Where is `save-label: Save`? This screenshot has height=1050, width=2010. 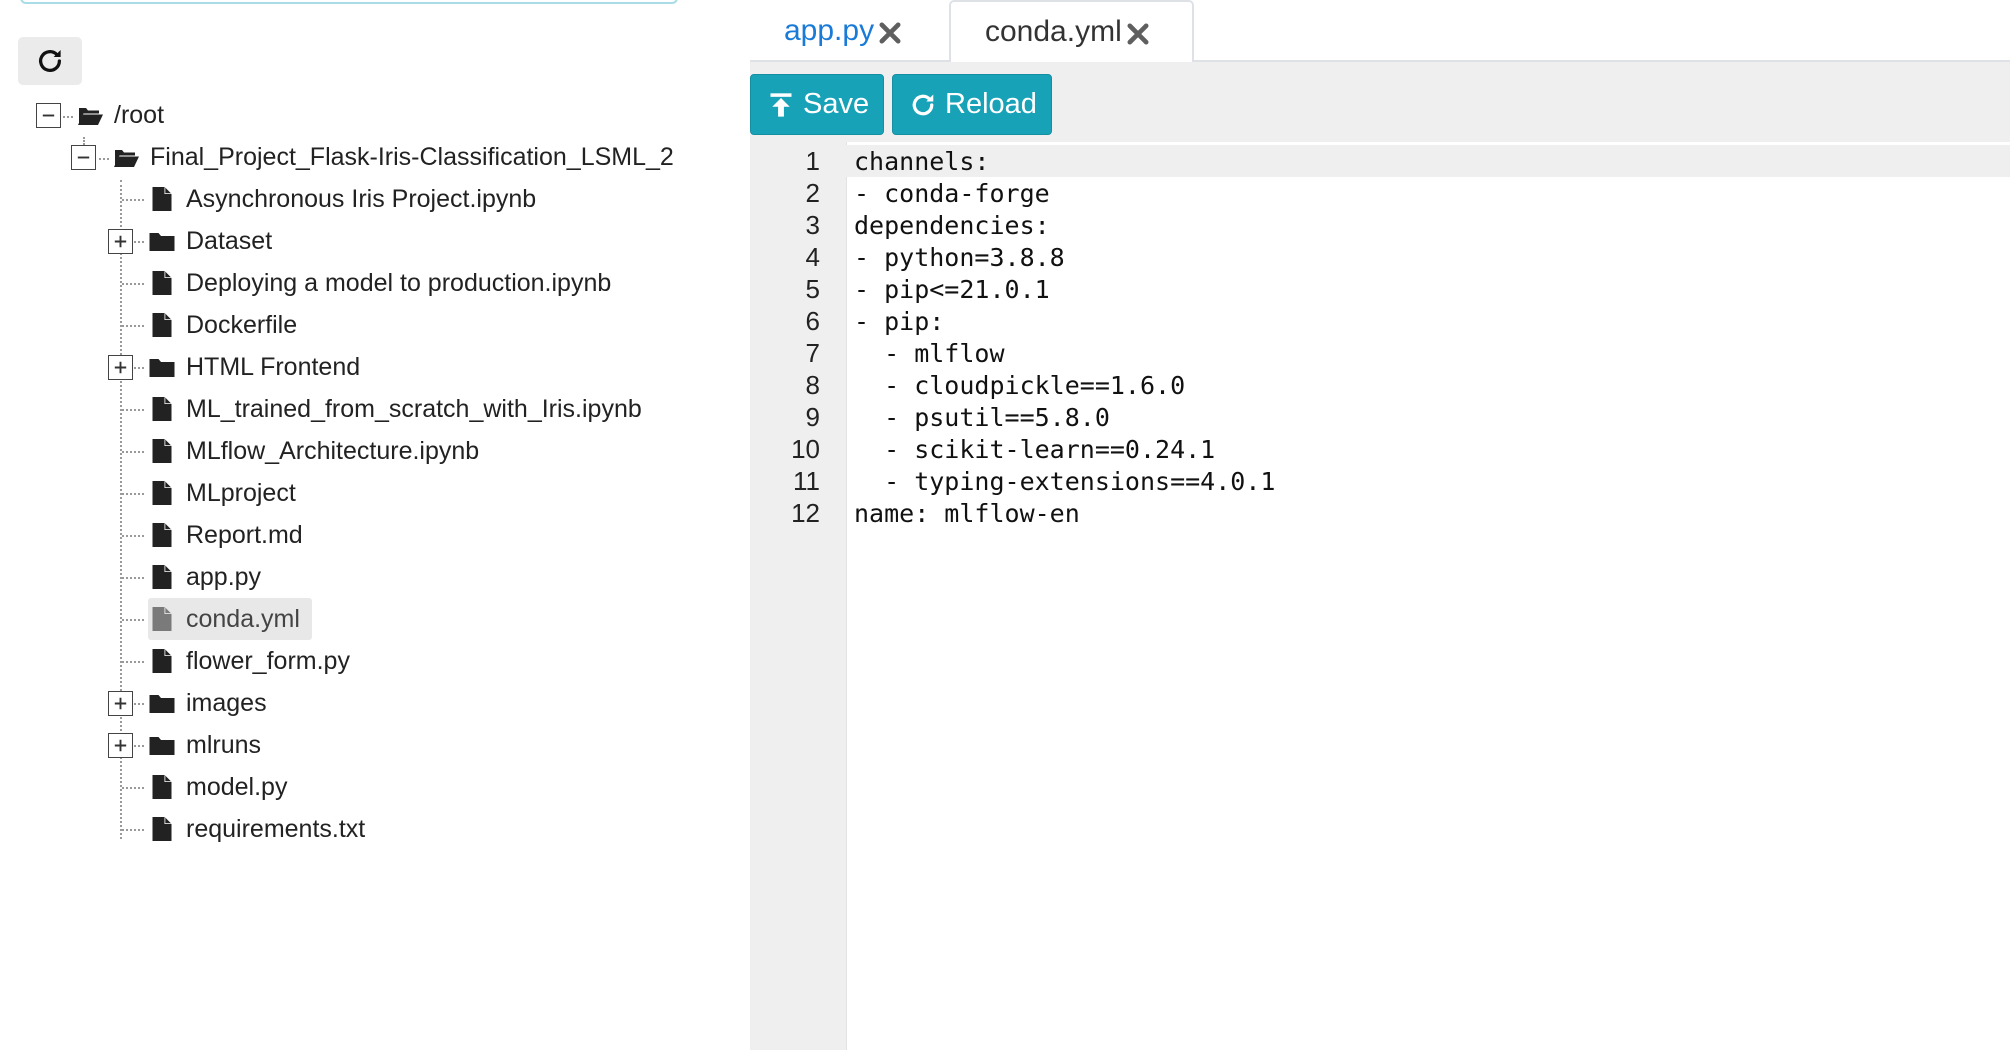 save-label: Save is located at coordinates (836, 104).